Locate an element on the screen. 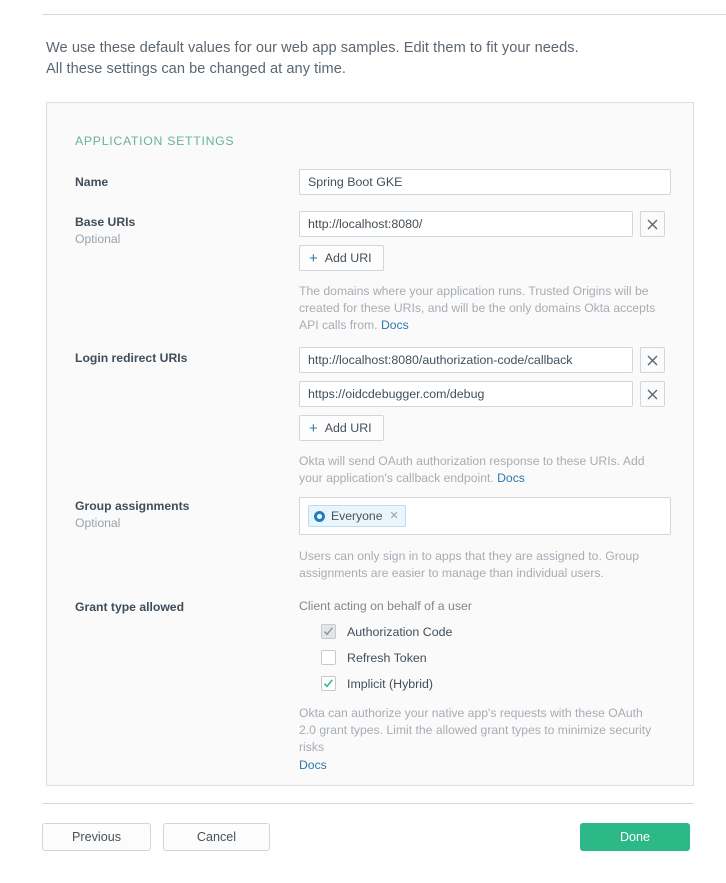 This screenshot has height=883, width=726. name-input is located at coordinates (485, 182).